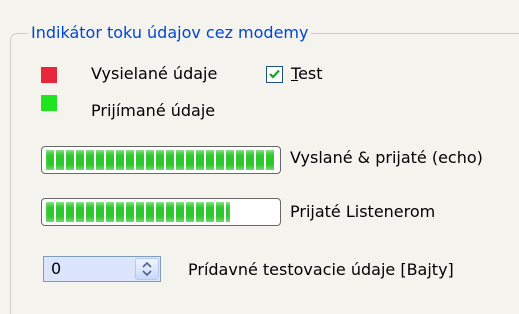  I want to click on echo-progress-fill, so click(161, 160).